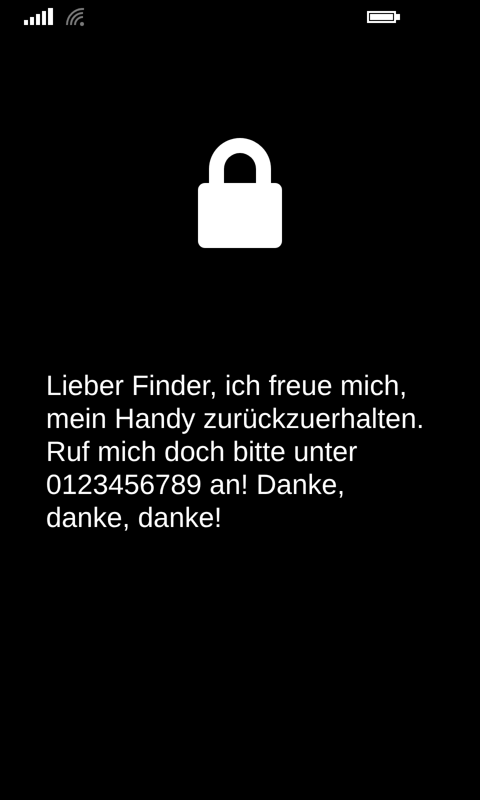 This screenshot has height=800, width=480. What do you see at coordinates (383, 17) in the screenshot?
I see `battery-icon` at bounding box center [383, 17].